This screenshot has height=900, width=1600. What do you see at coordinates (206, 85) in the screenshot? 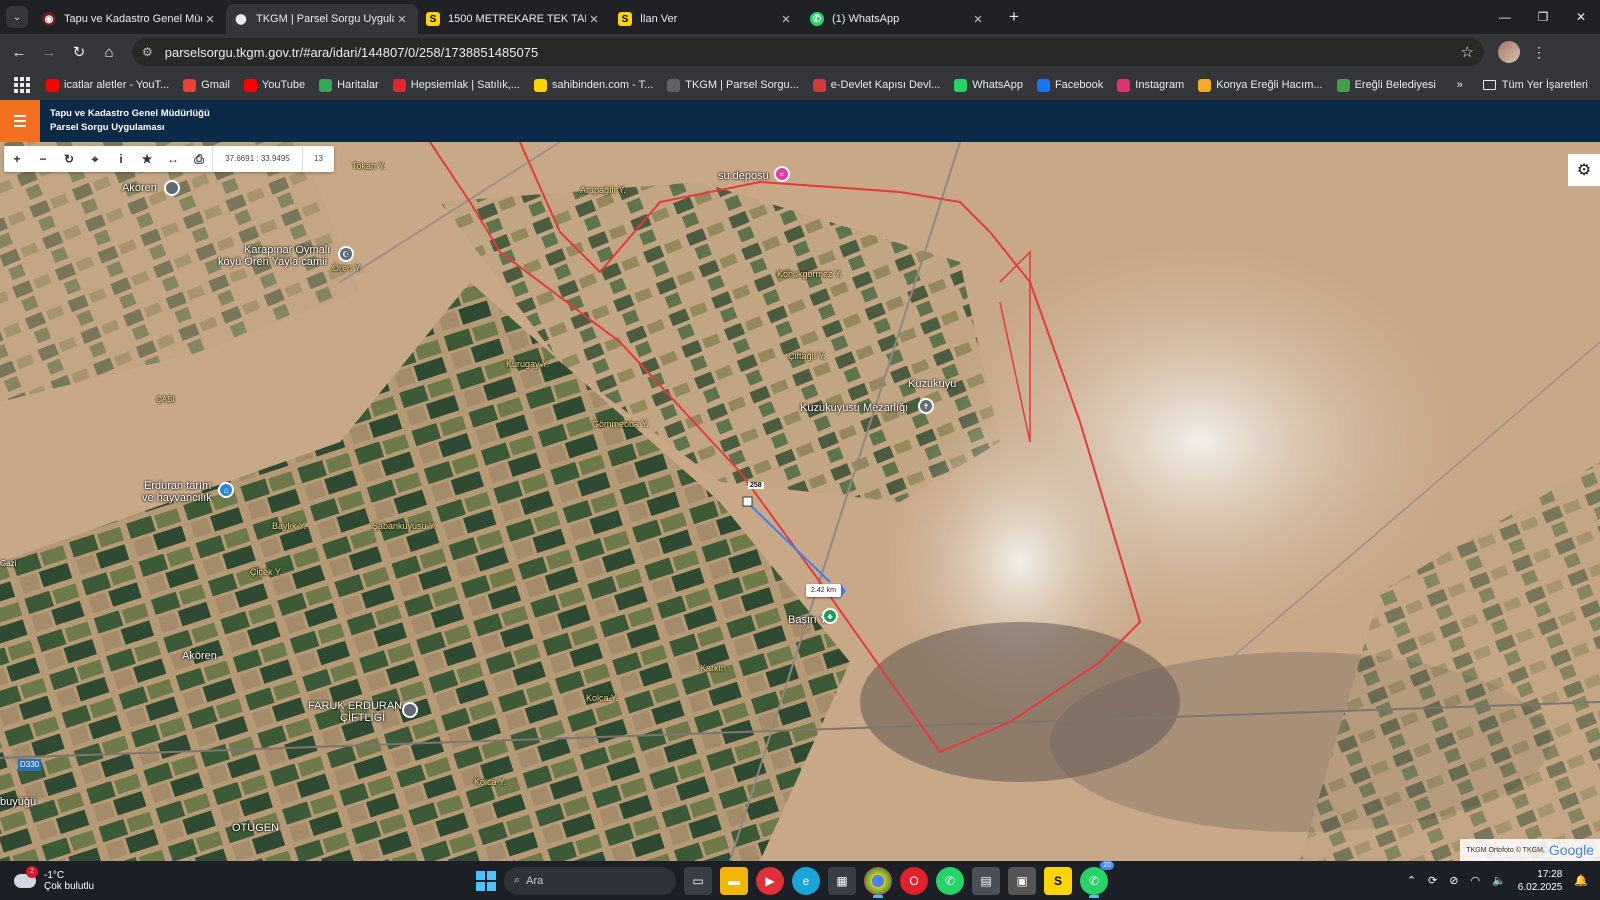
I see `bookmark-item: Gmail` at bounding box center [206, 85].